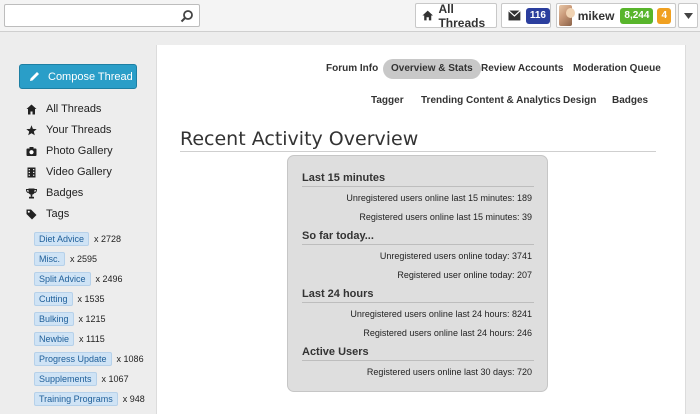  I want to click on section-heading: Last 15 minutes, so click(418, 179).